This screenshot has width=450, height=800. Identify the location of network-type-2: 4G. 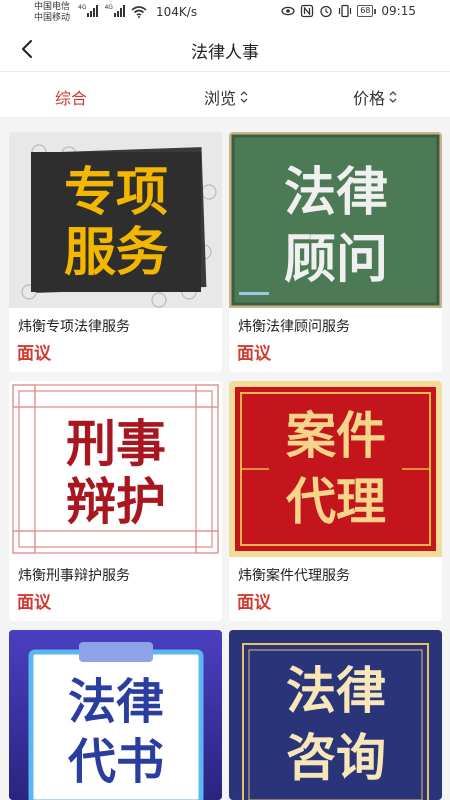
(108, 7).